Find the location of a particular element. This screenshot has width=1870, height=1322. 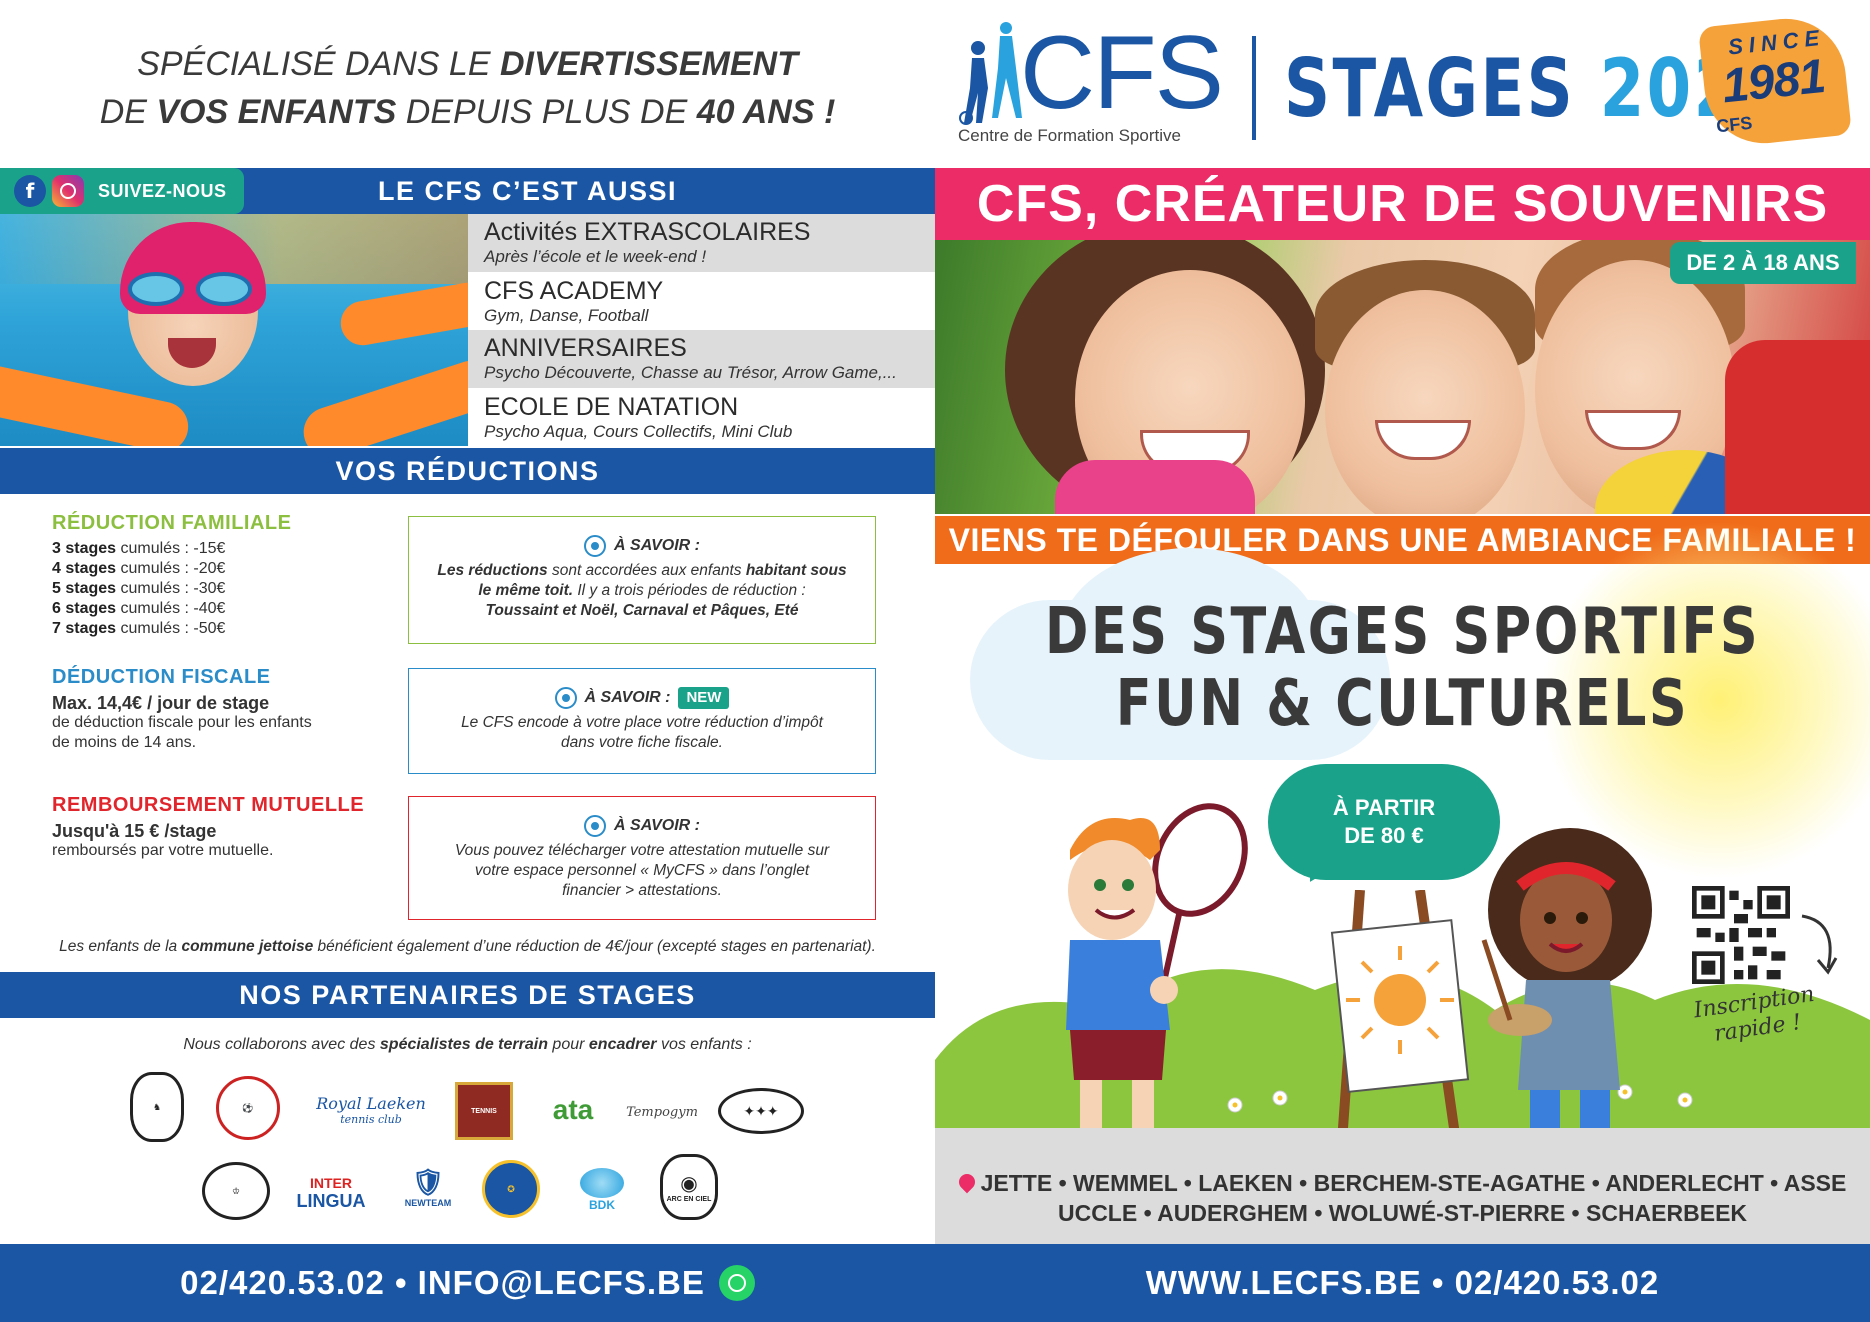

familiale-row: 6 stages cumulés : -40€ is located at coordinates (139, 608).